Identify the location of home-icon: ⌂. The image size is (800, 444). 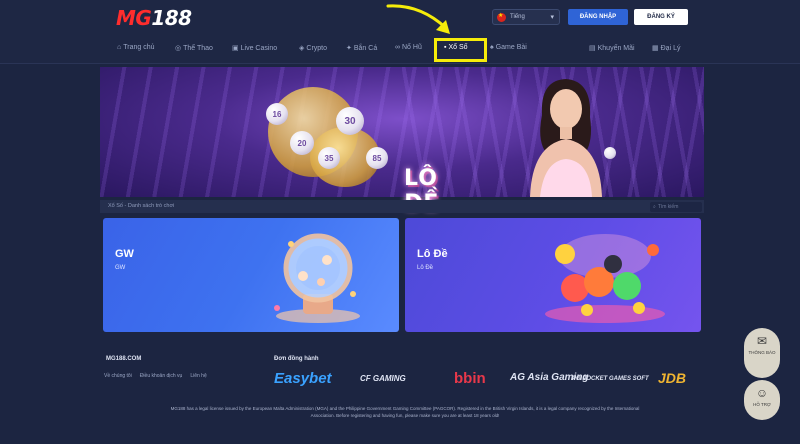
(119, 47).